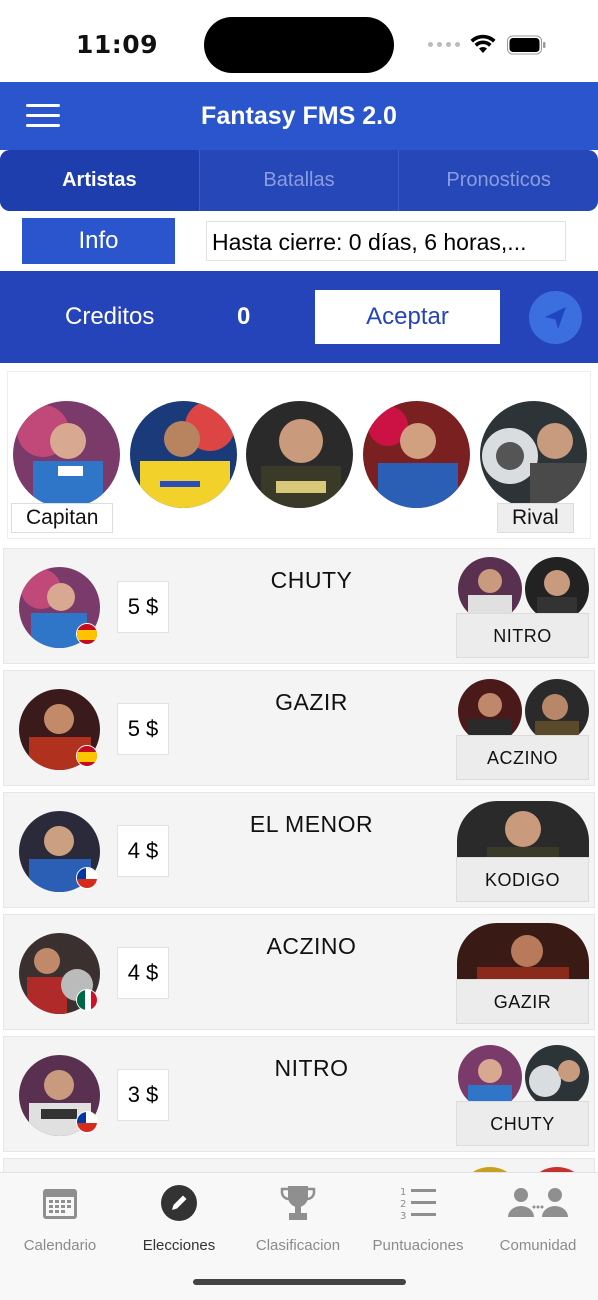 Image resolution: width=598 pixels, height=1300 pixels. What do you see at coordinates (522, 879) in the screenshot?
I see `rival-name: KODIGO` at bounding box center [522, 879].